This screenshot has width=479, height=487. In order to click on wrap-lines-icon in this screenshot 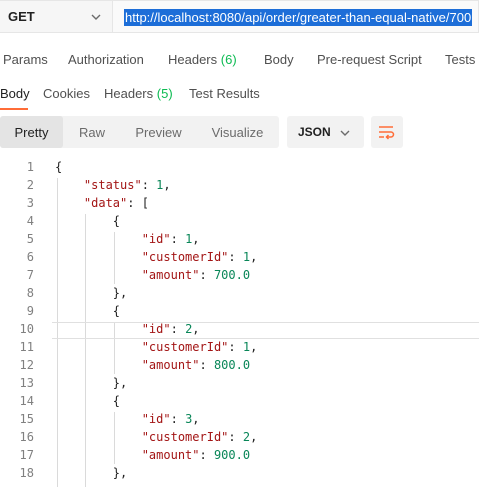, I will do `click(387, 133)`.